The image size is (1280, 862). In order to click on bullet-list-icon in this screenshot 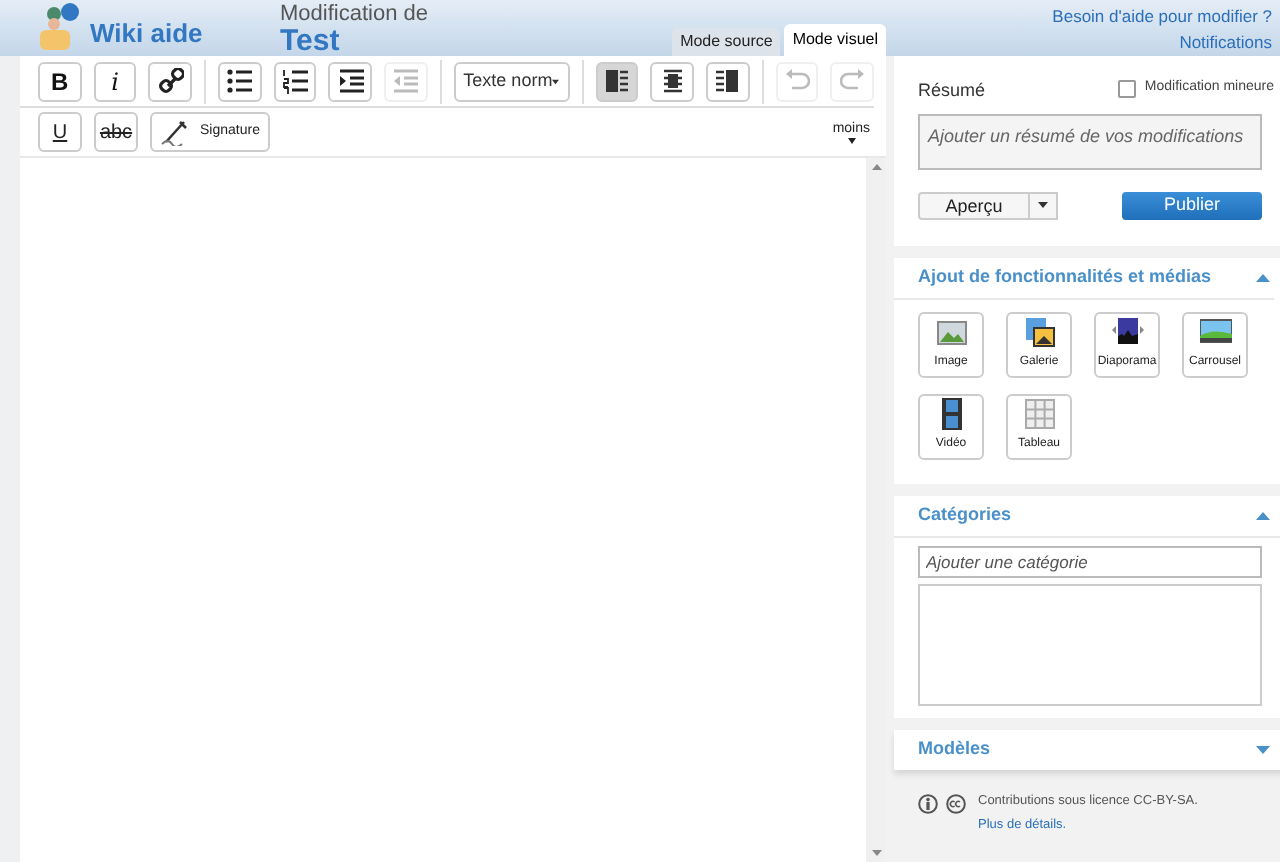, I will do `click(239, 81)`.